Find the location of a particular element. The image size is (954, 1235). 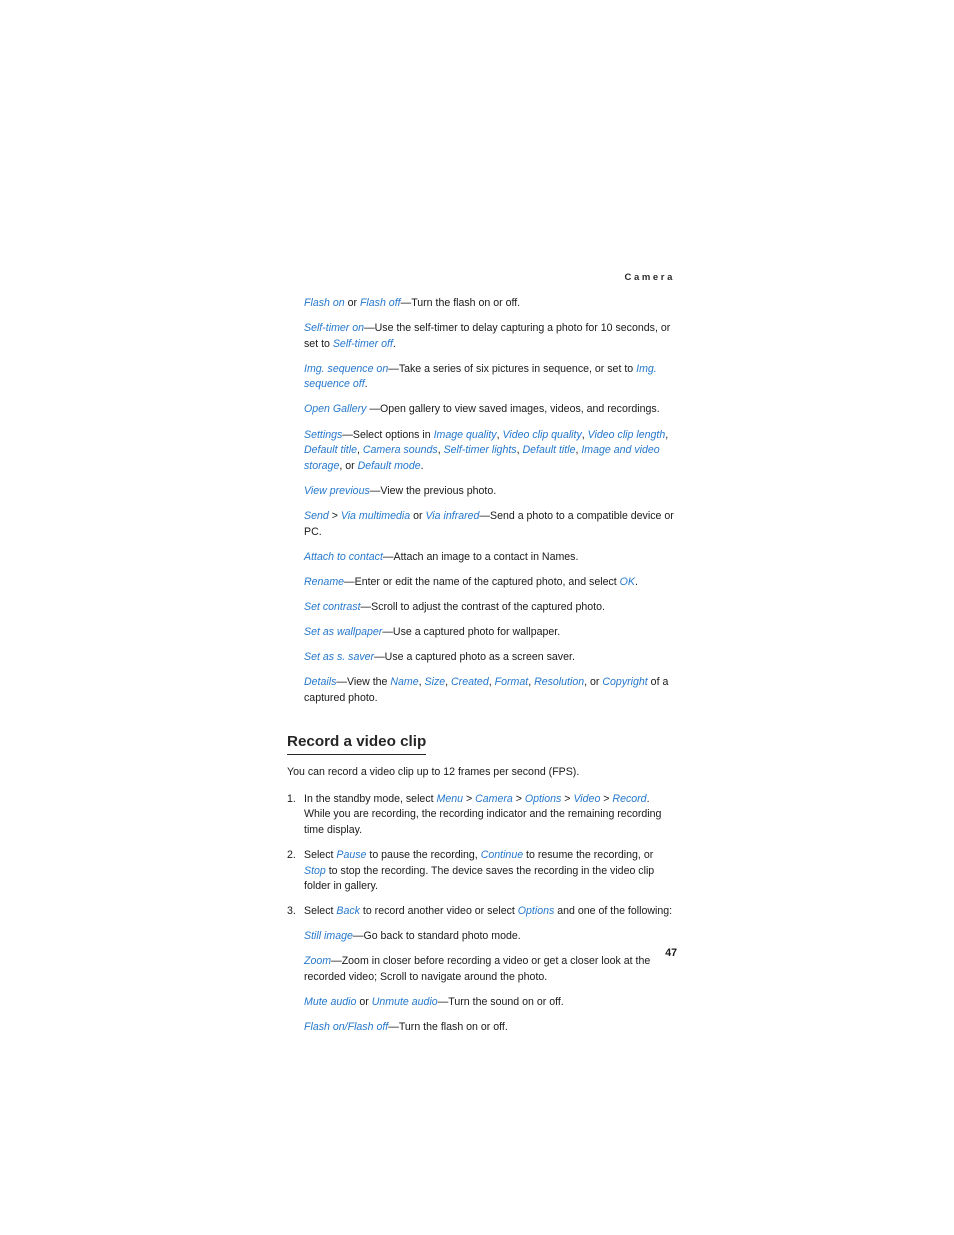

ui-term: View previous is located at coordinates (337, 490).